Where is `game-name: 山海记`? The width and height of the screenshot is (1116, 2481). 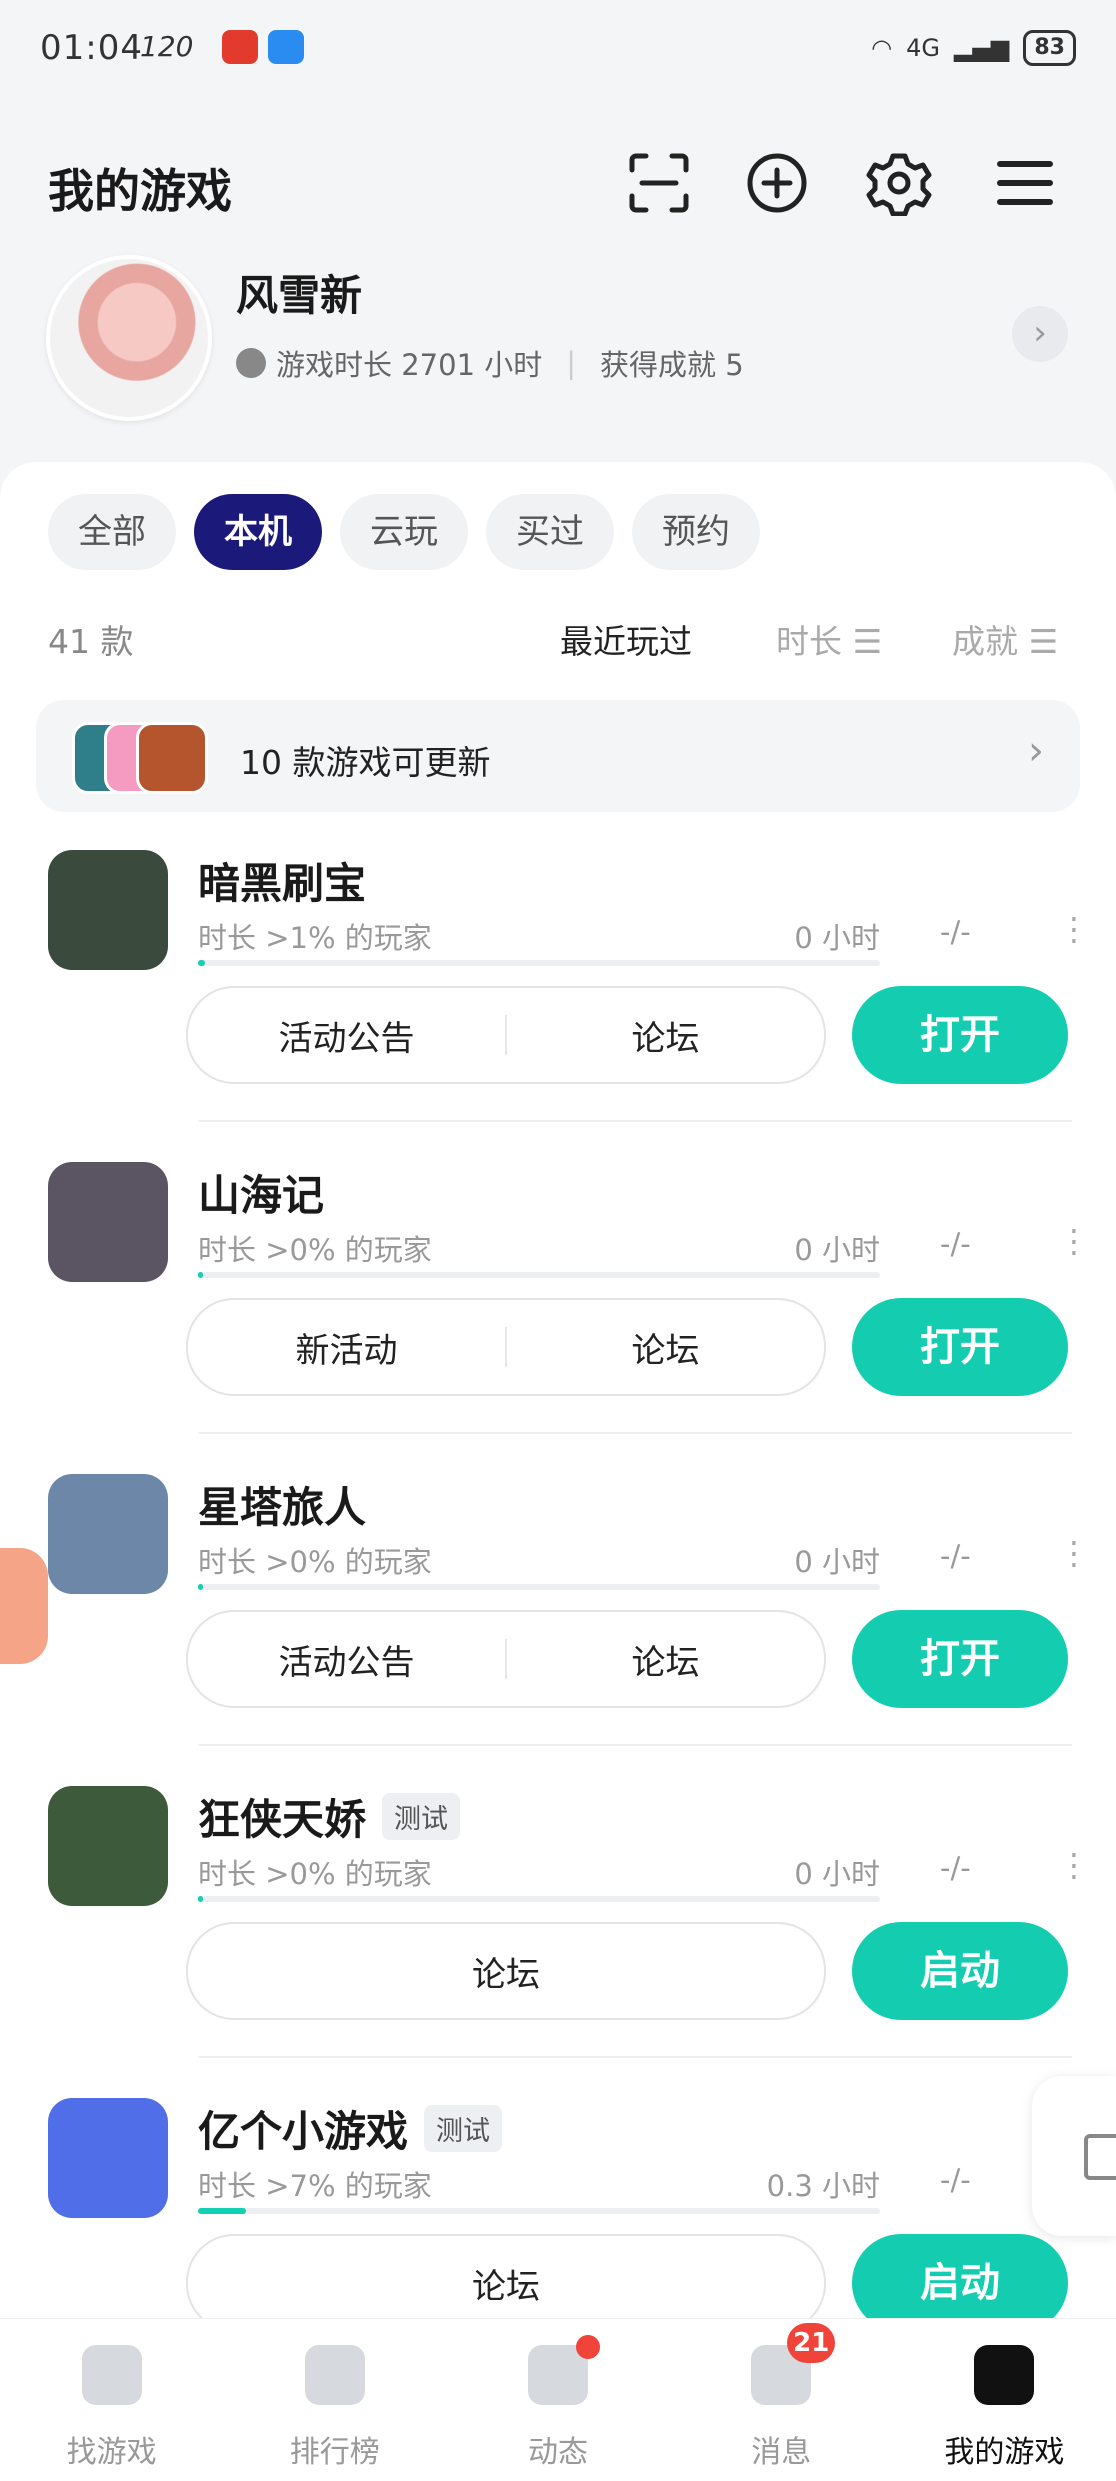 game-name: 山海记 is located at coordinates (261, 1195).